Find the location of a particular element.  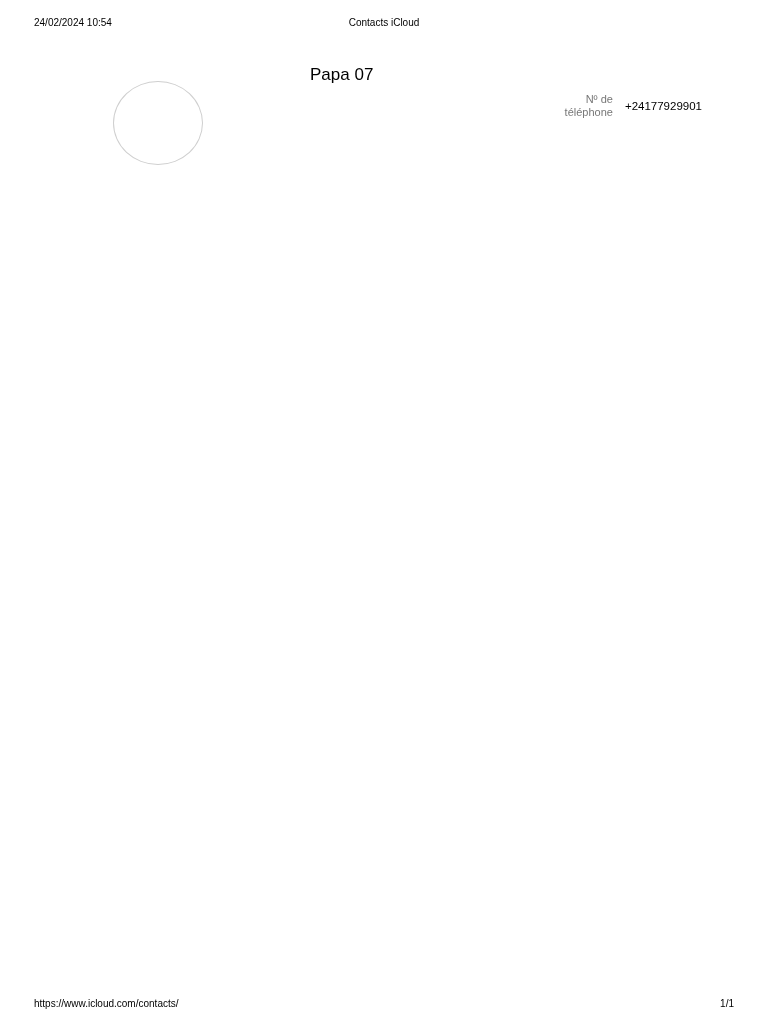

field-value: +24177929901 is located at coordinates (663, 106).